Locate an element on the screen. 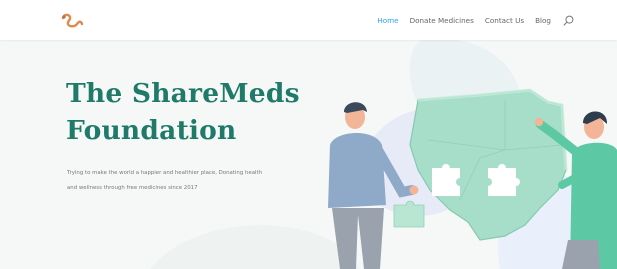 The width and height of the screenshot is (617, 269). nav-home: Home is located at coordinates (387, 20).